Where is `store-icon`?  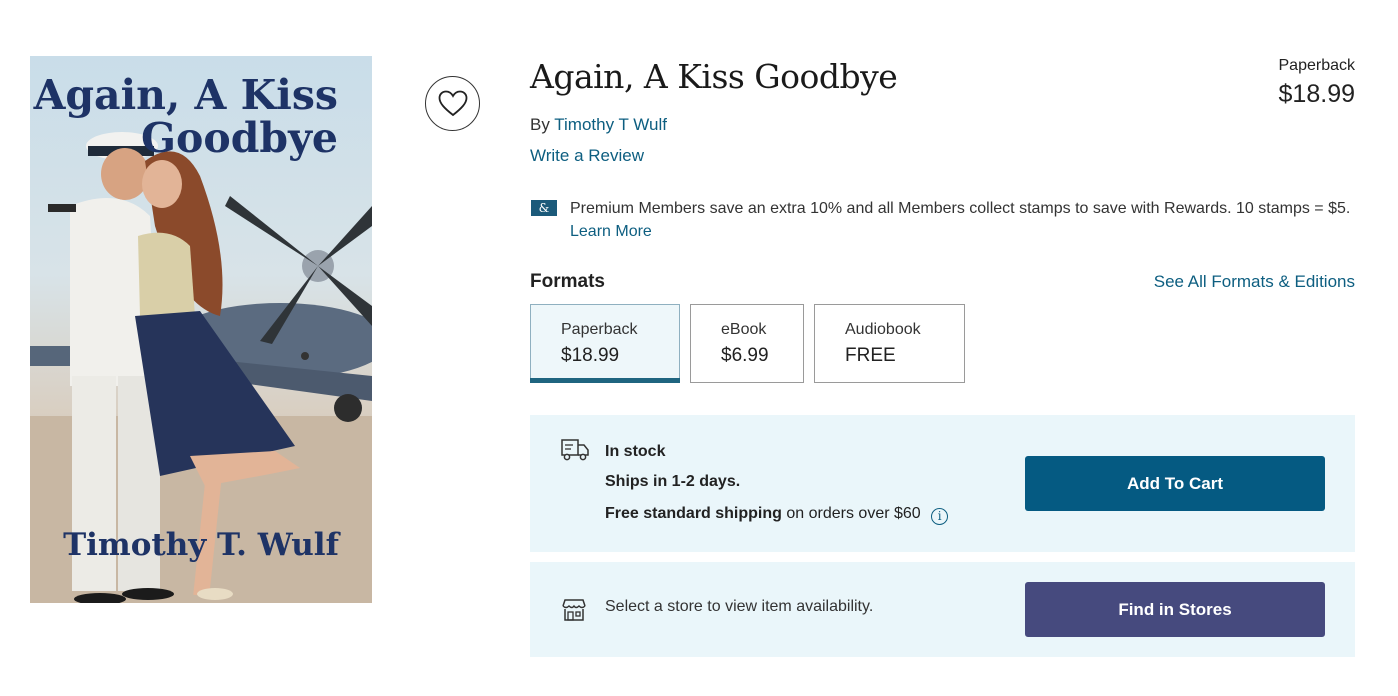 store-icon is located at coordinates (574, 610).